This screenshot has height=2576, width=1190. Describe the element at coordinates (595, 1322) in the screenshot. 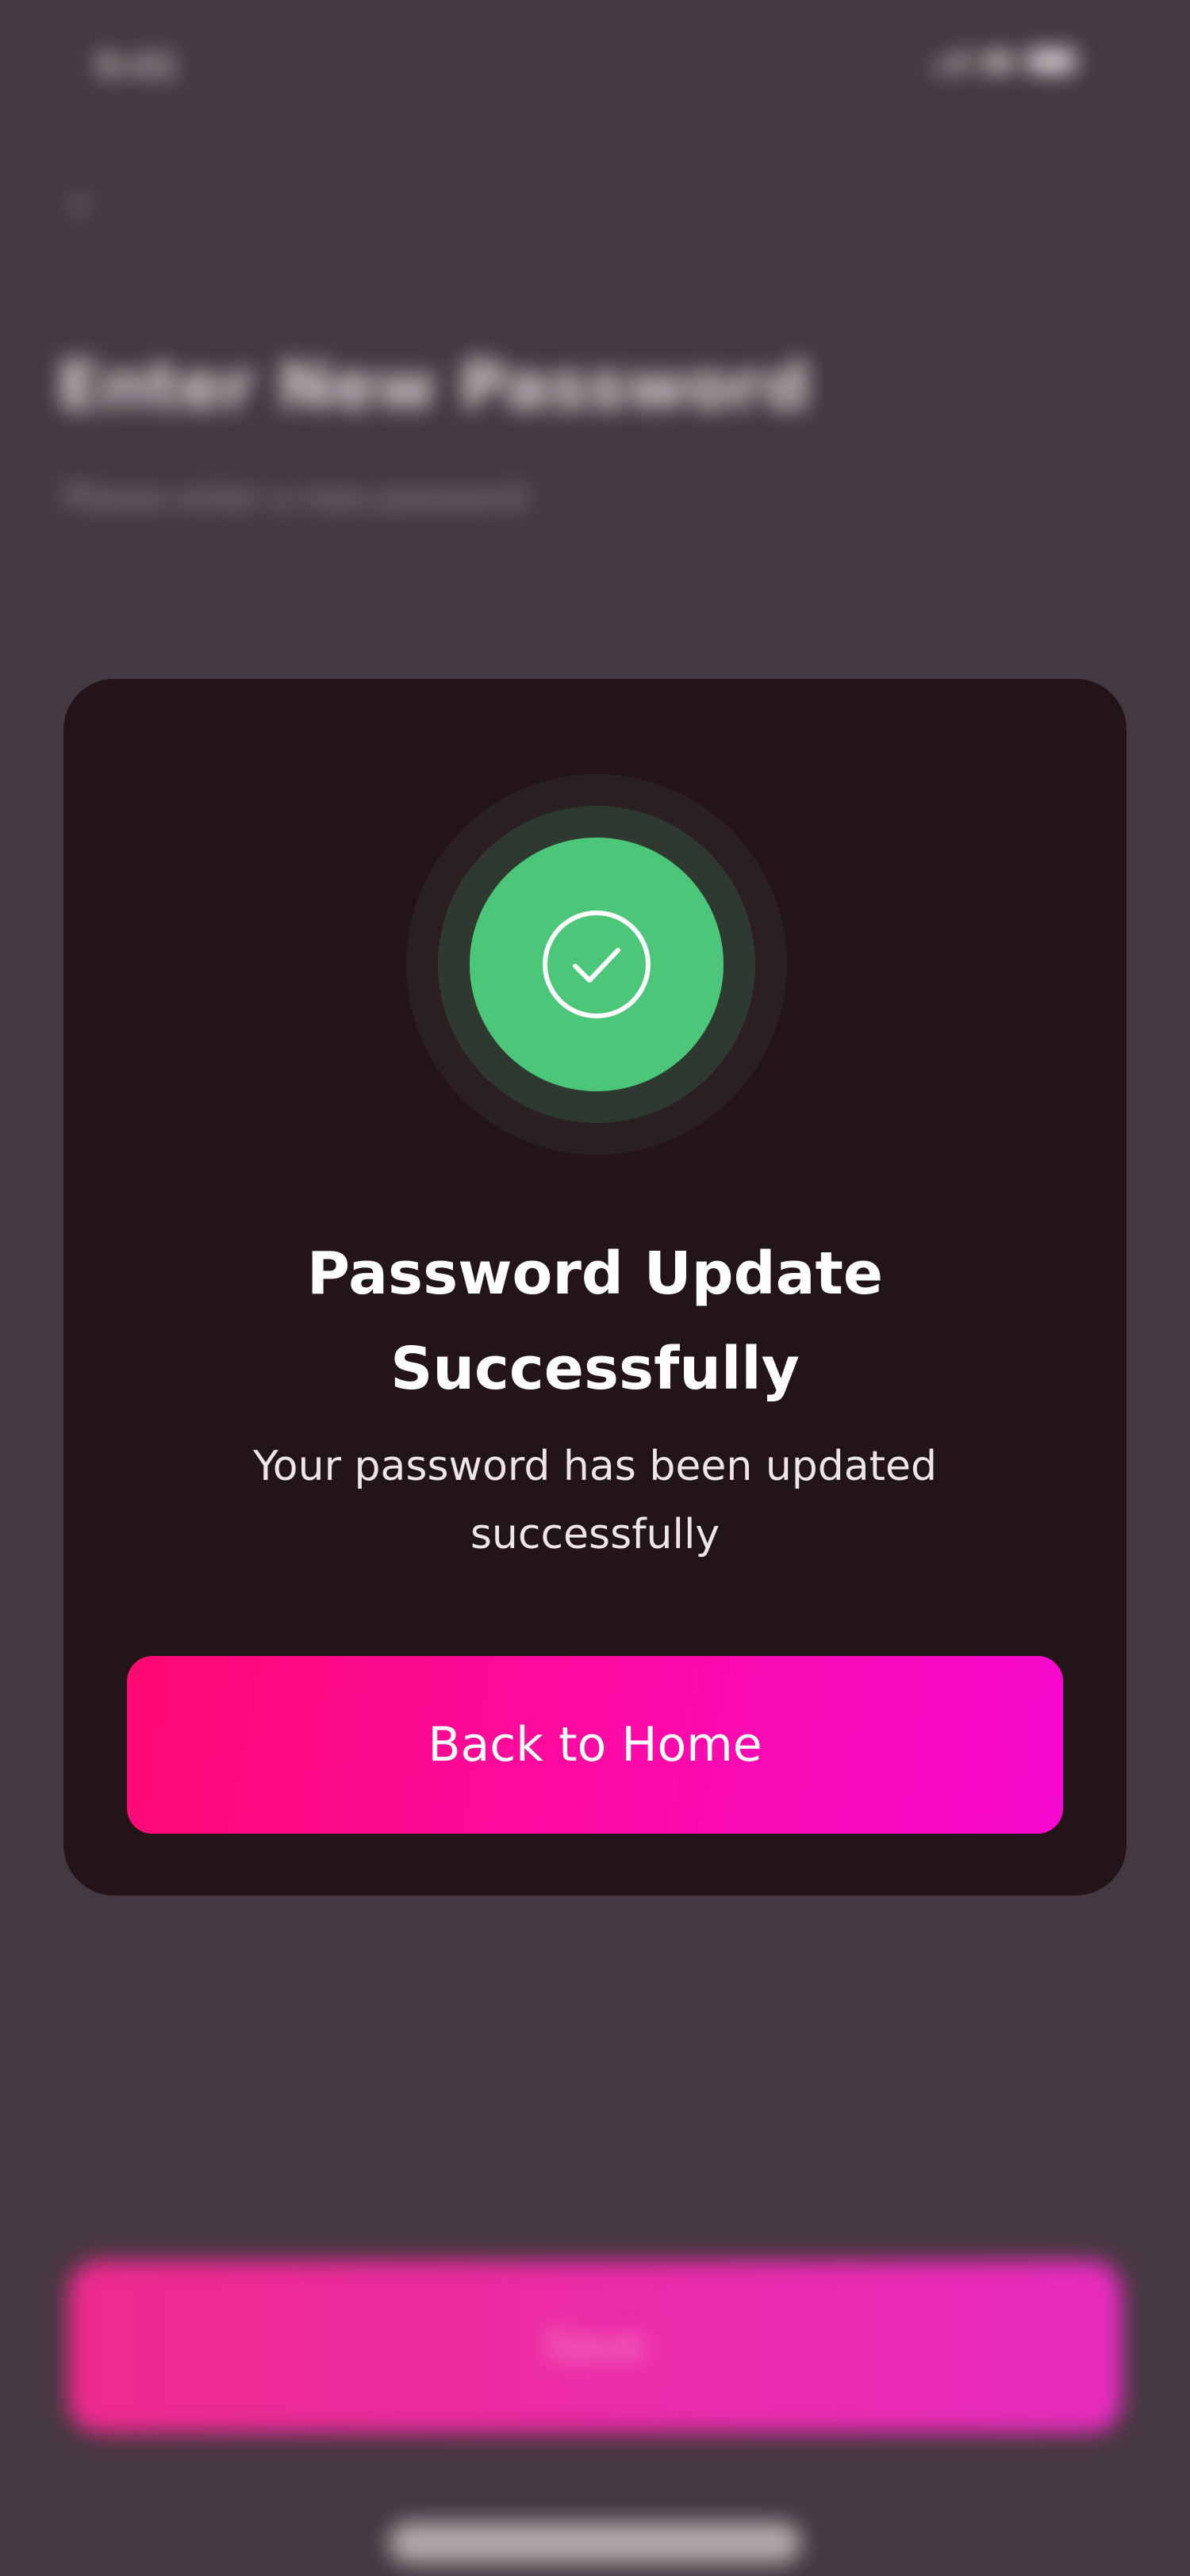

I see `modal-title: Password Update Successfully` at that location.